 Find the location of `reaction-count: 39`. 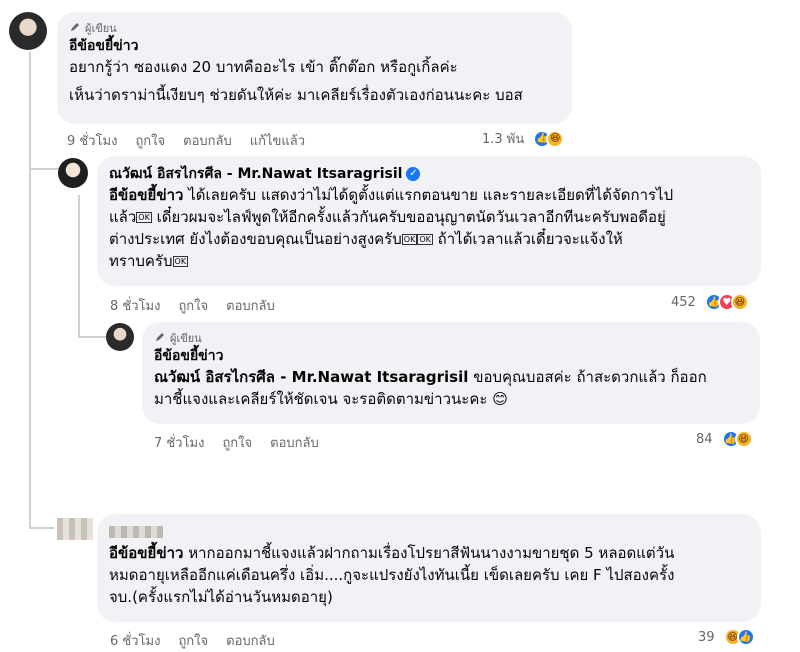

reaction-count: 39 is located at coordinates (706, 637).